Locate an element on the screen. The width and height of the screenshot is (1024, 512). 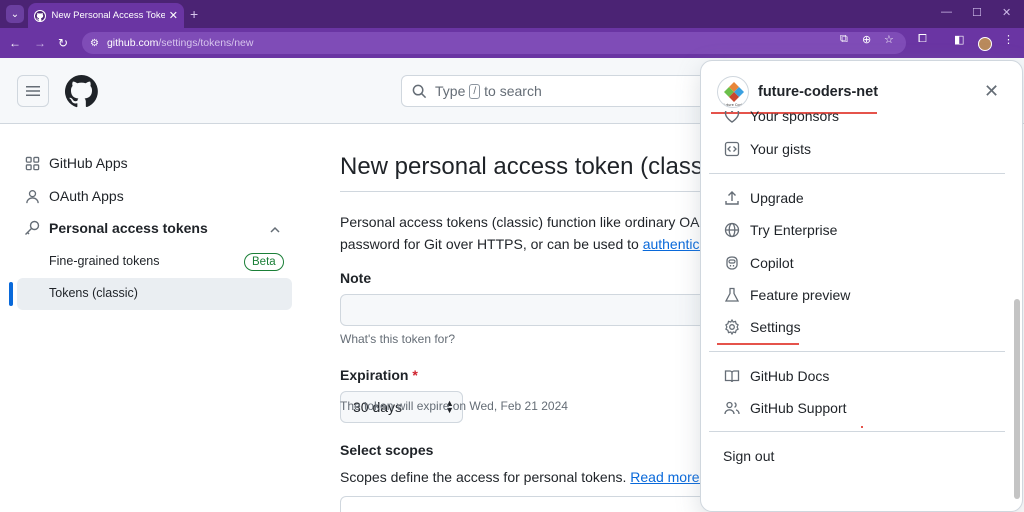
beta-badge: Beta is located at coordinates (264, 262).